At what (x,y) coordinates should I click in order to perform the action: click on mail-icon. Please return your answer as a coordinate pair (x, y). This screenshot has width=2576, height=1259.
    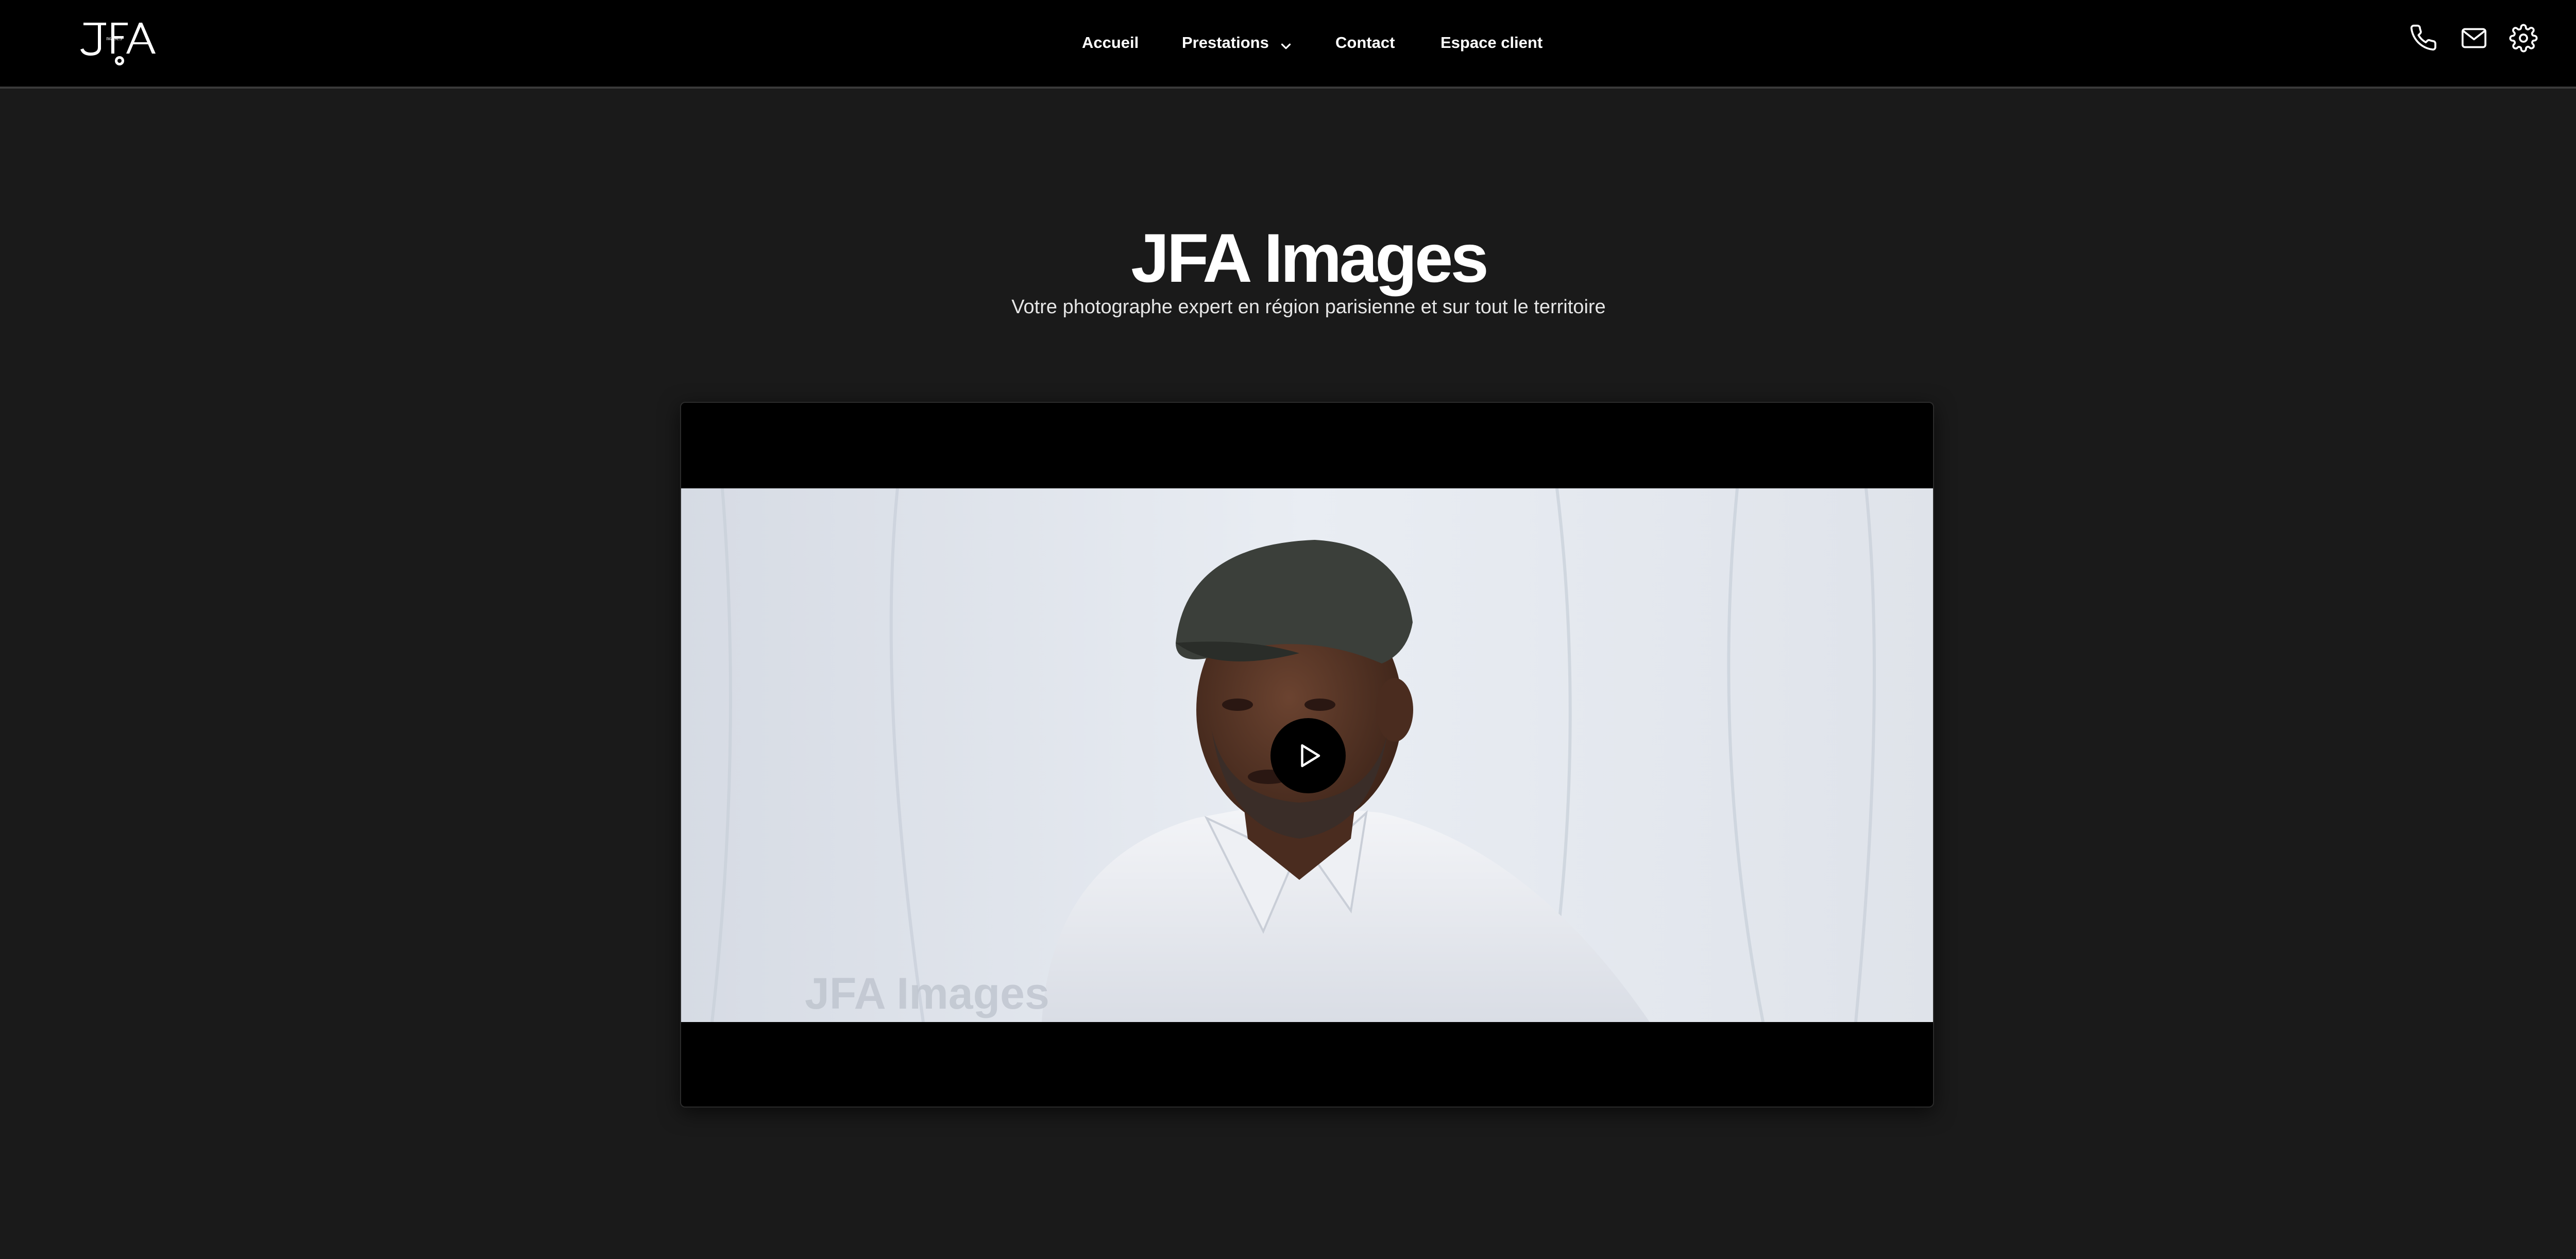
    Looking at the image, I should click on (2474, 38).